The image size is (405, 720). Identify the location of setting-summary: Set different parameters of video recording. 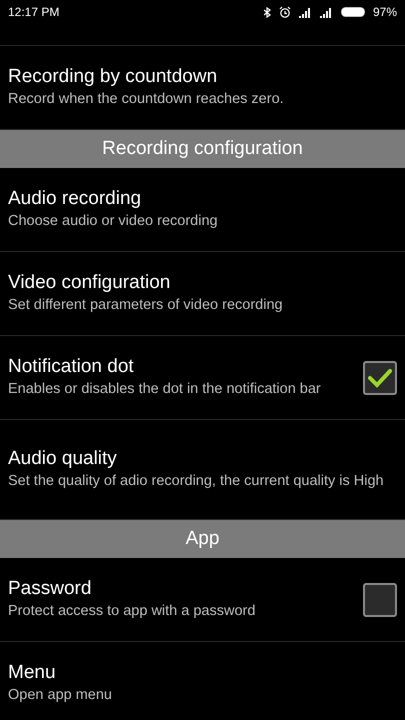
(145, 305).